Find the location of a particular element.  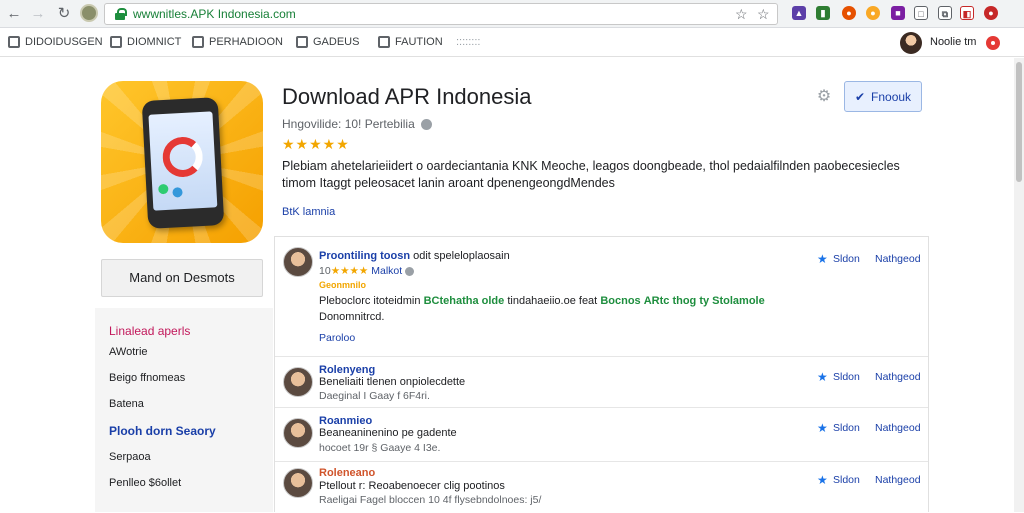

sidebar-item: Beigo ffnomeas is located at coordinates (147, 378).